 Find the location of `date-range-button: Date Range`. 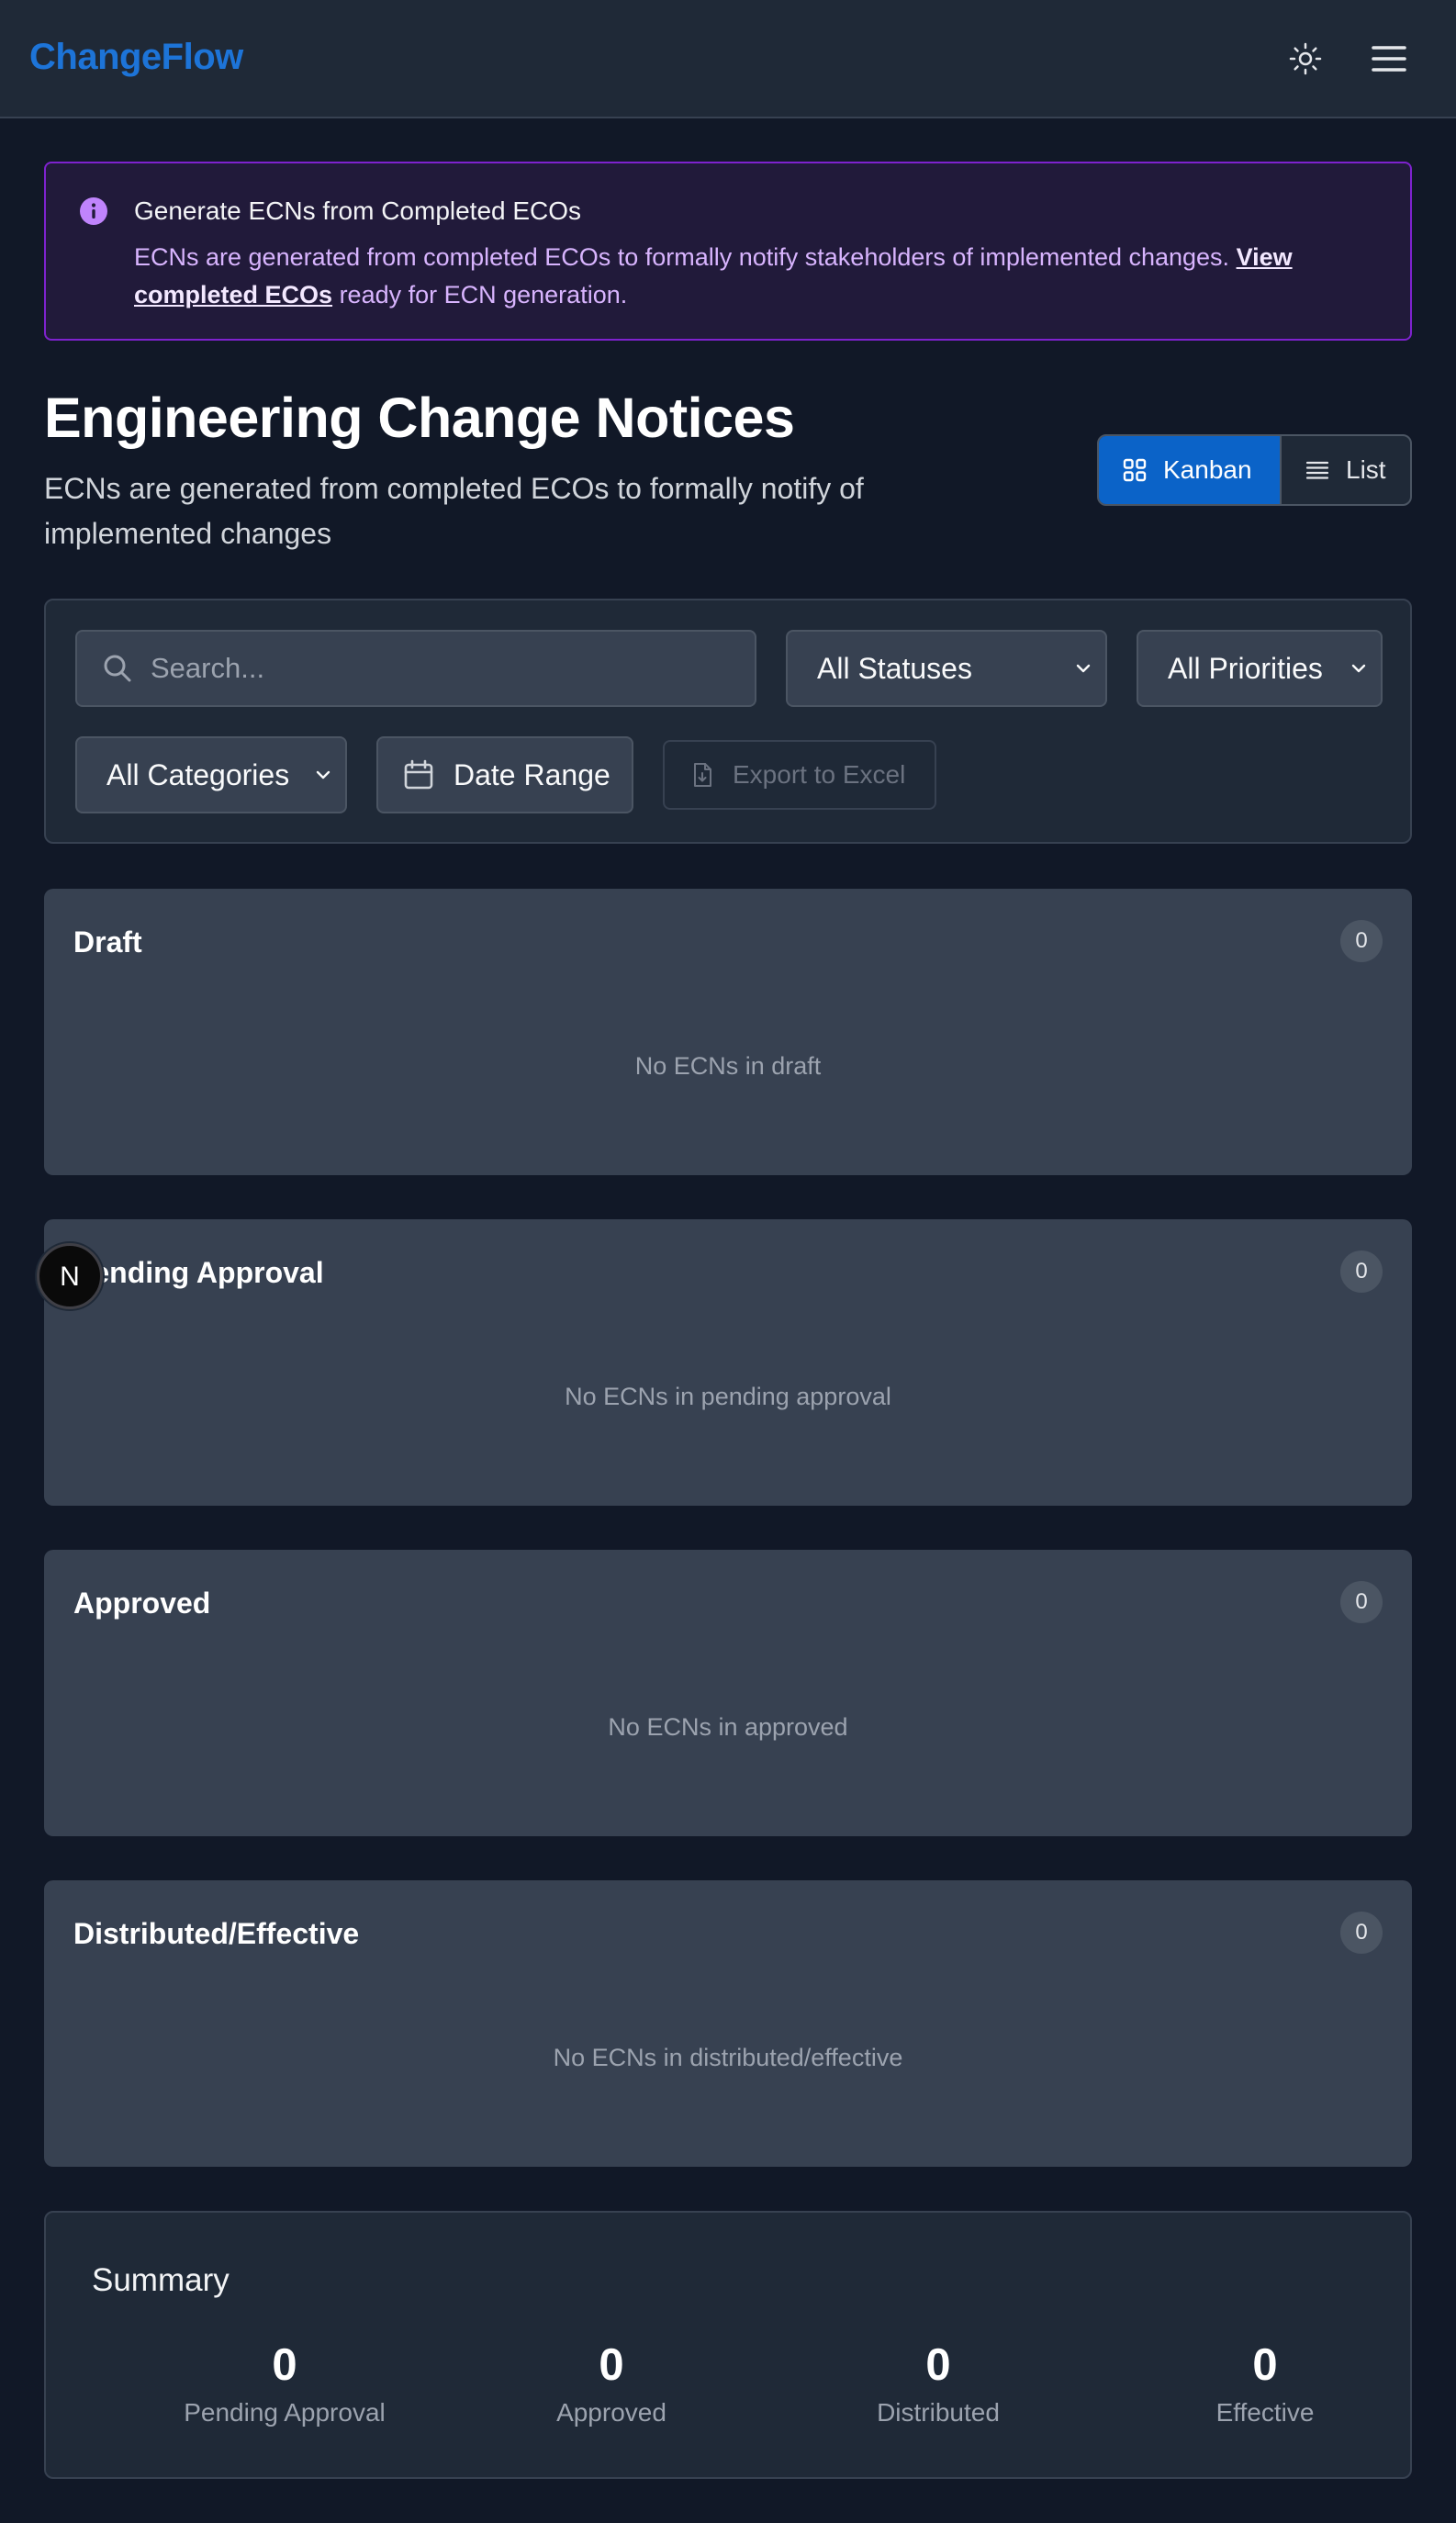

date-range-button: Date Range is located at coordinates (504, 774).